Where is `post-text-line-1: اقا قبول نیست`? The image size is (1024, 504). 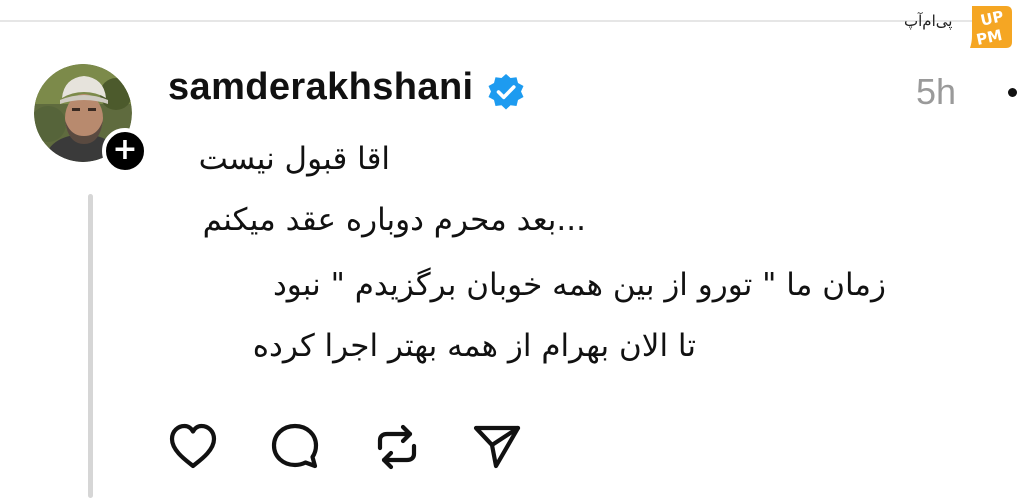 post-text-line-1: اقا قبول نیست is located at coordinates (294, 159).